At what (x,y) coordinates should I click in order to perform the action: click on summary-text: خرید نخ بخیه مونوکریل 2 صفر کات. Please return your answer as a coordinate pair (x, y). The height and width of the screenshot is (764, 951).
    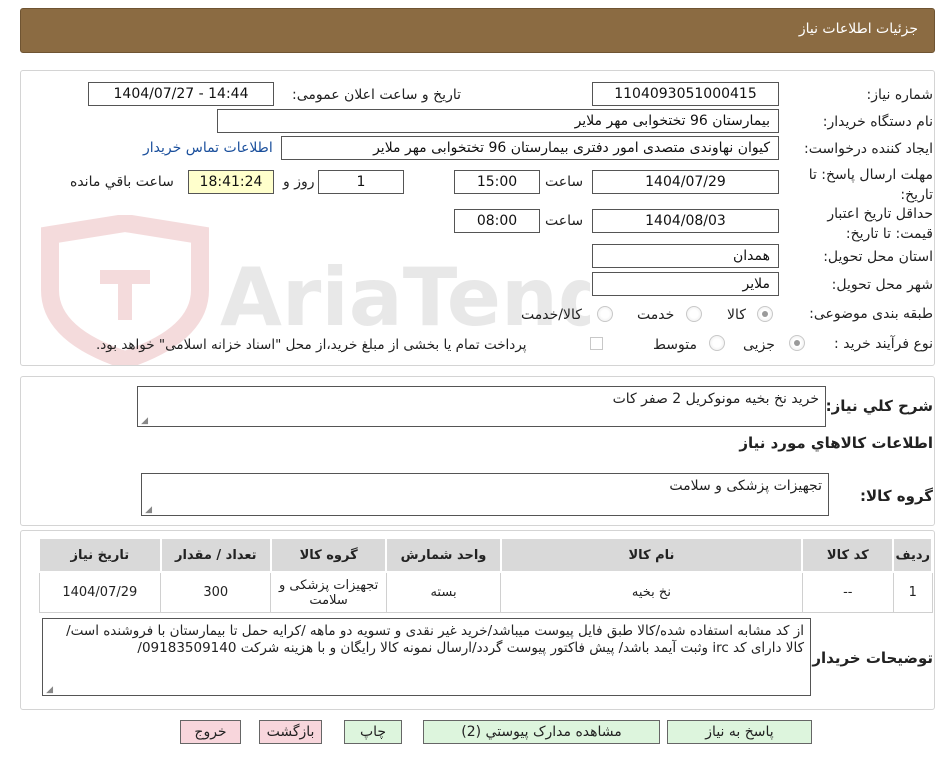
    Looking at the image, I should click on (715, 399).